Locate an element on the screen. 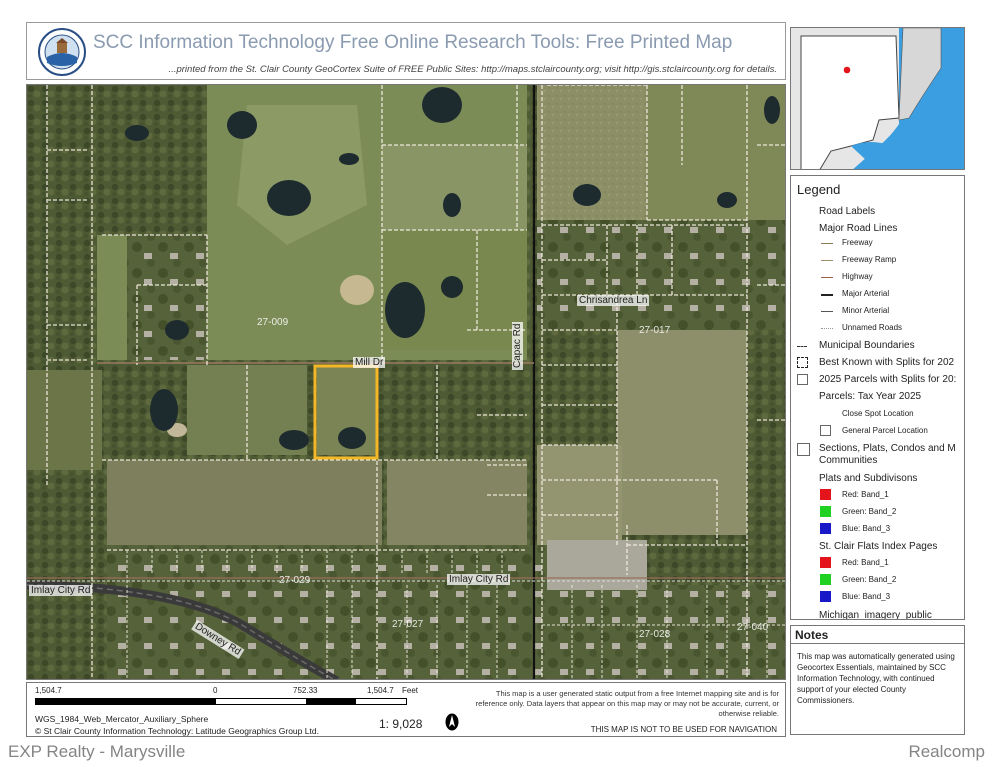 This screenshot has height=767, width=993. scale-right-value: 1,504.7 is located at coordinates (380, 690).